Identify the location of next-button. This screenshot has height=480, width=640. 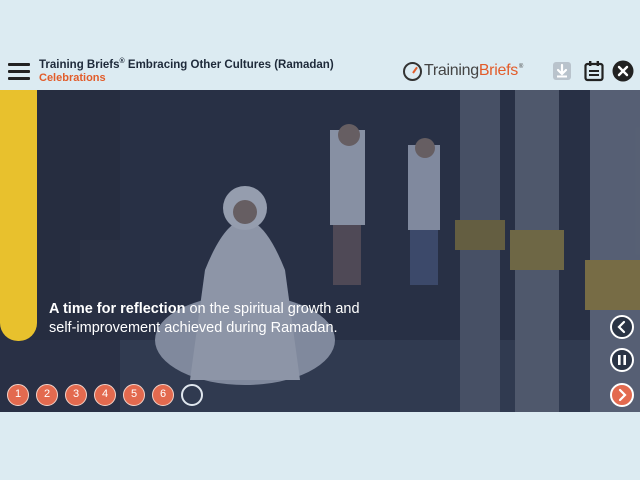
(622, 395).